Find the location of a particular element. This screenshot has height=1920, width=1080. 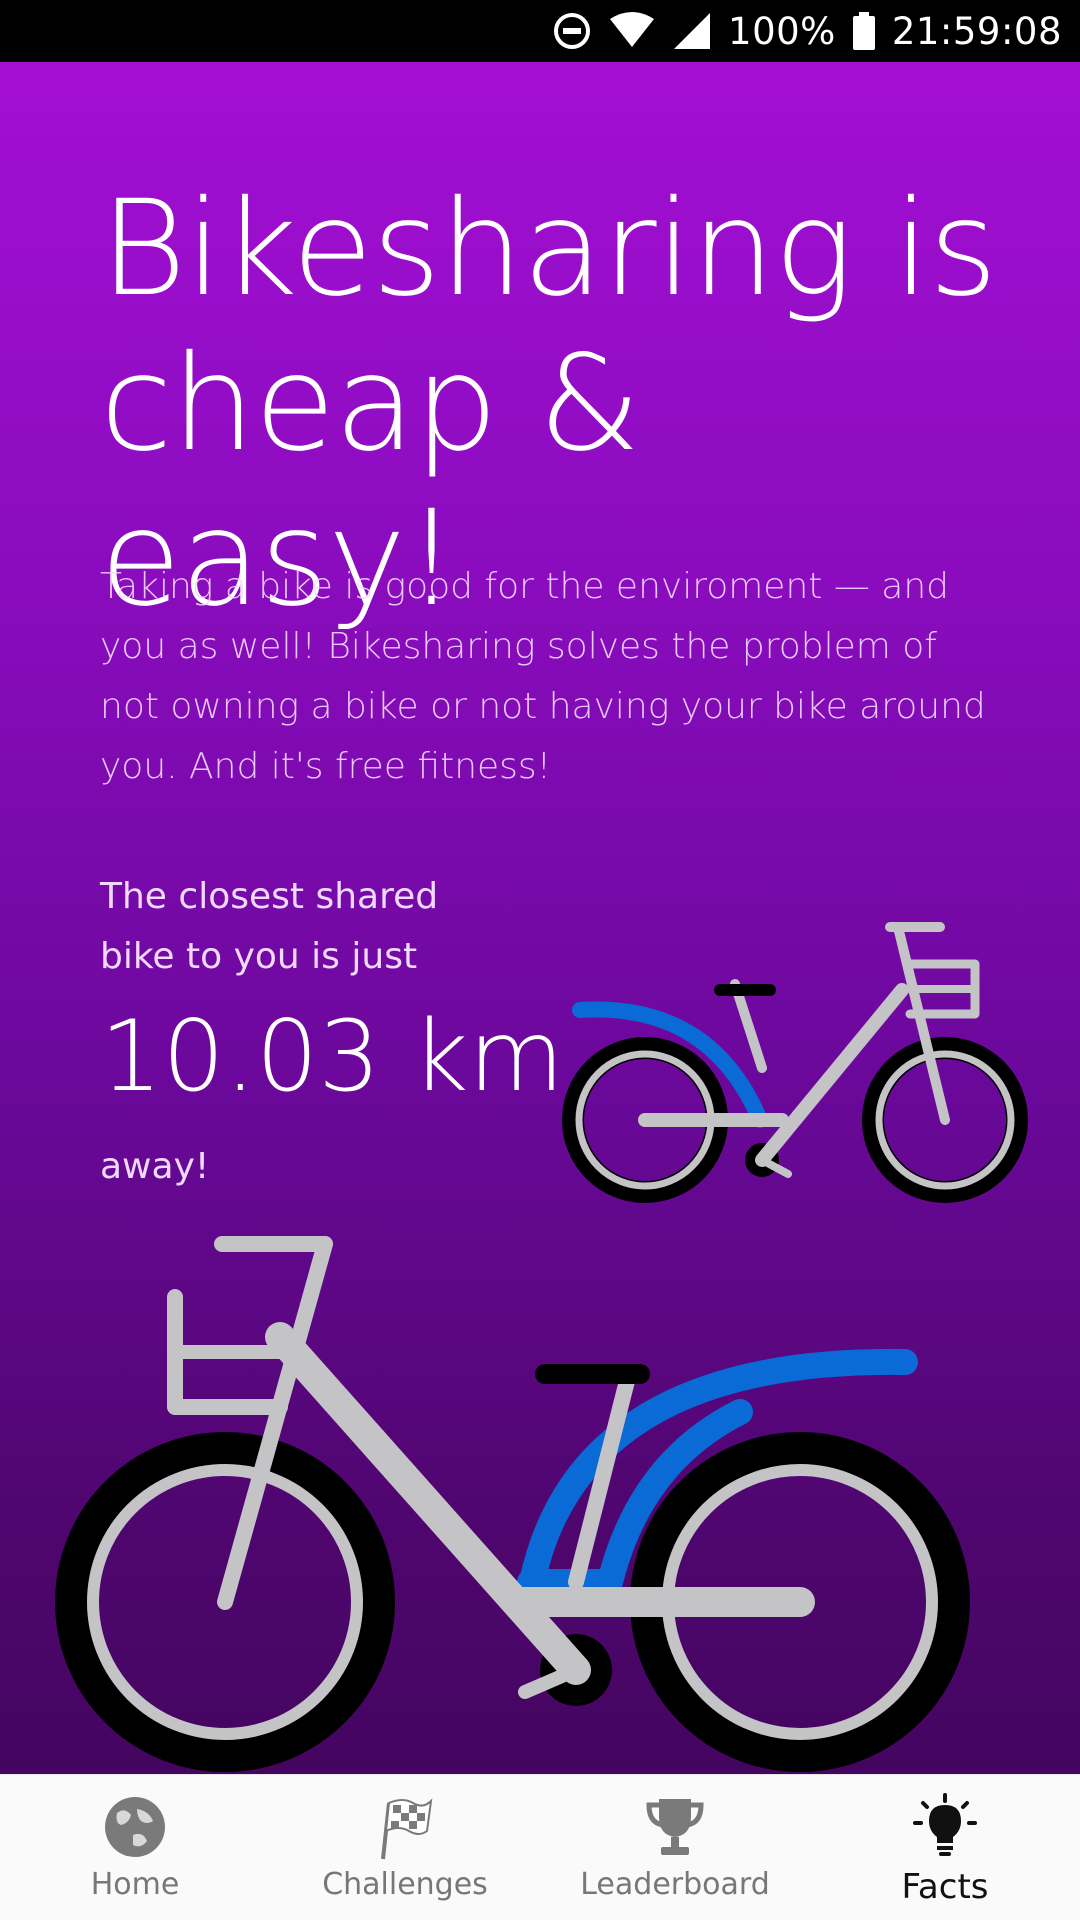

wifi-icon is located at coordinates (632, 31).